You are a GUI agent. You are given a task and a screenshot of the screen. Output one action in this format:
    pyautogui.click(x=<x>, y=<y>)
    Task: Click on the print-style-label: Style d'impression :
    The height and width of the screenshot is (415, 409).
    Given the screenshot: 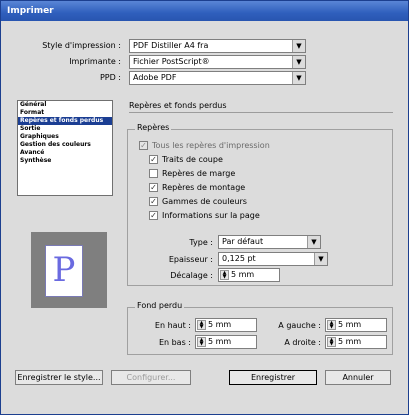 What is the action you would take?
    pyautogui.click(x=81, y=45)
    